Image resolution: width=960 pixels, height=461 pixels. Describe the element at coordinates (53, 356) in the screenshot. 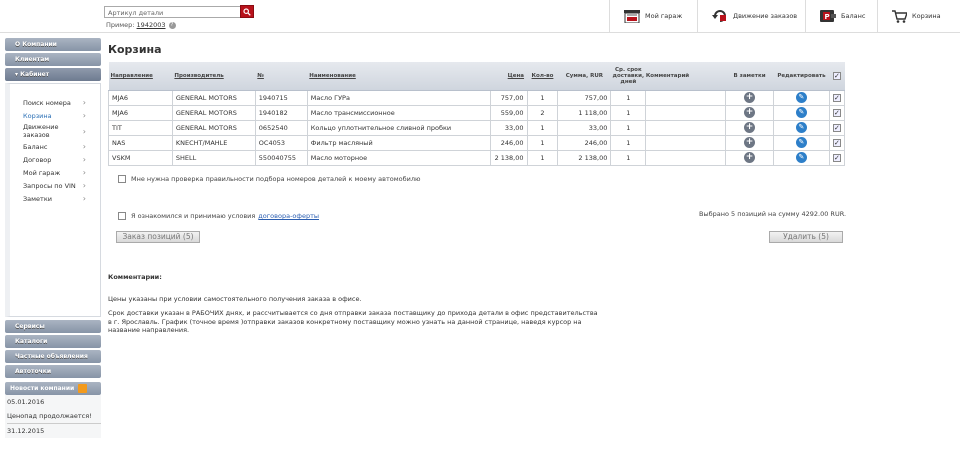

I see `sidebar-section-private-ads: Частные объявления` at that location.